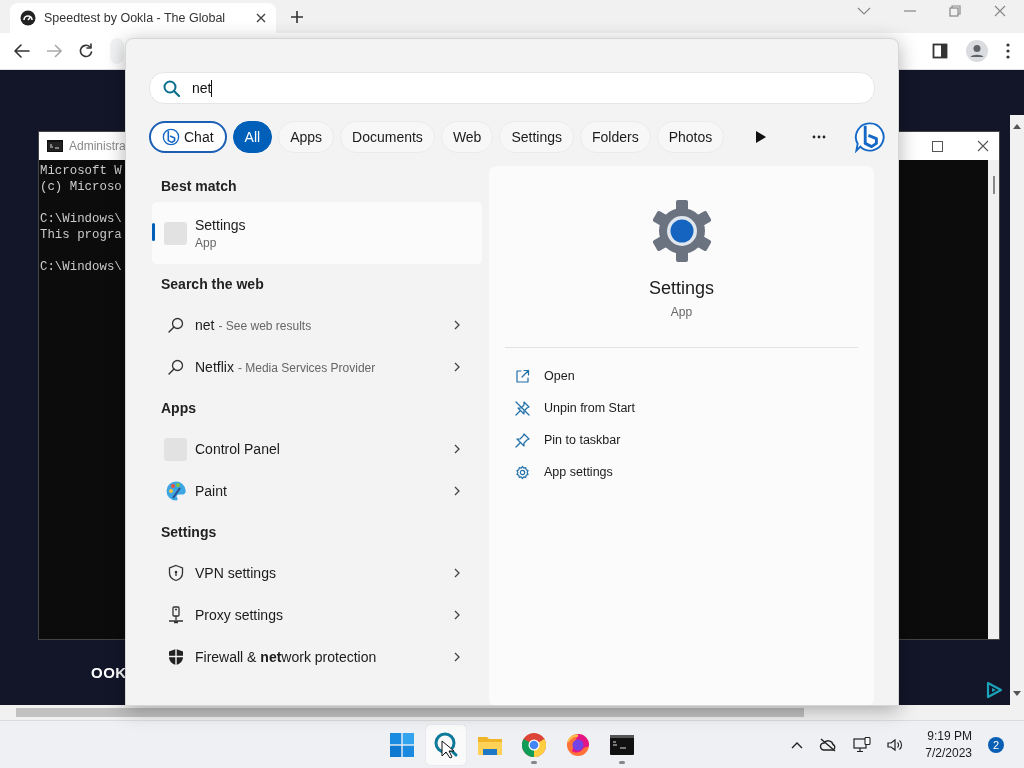 The height and width of the screenshot is (768, 1024). What do you see at coordinates (761, 137) in the screenshot?
I see `play-icon` at bounding box center [761, 137].